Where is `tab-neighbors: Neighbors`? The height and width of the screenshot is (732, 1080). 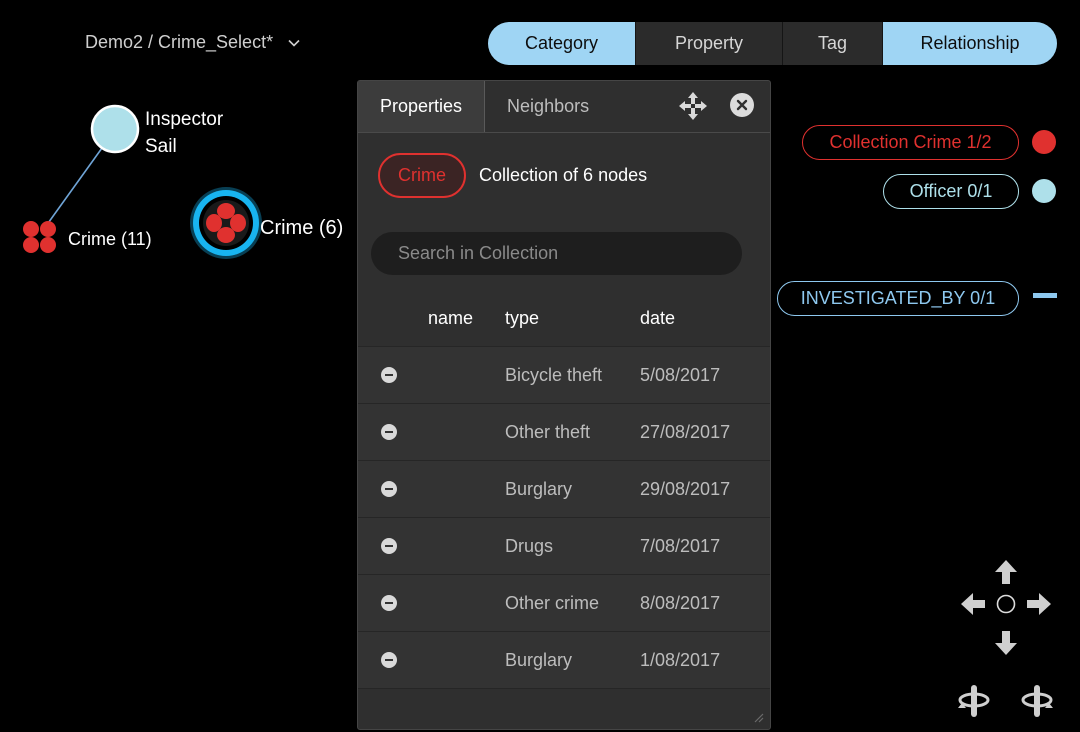
tab-neighbors: Neighbors is located at coordinates (548, 106).